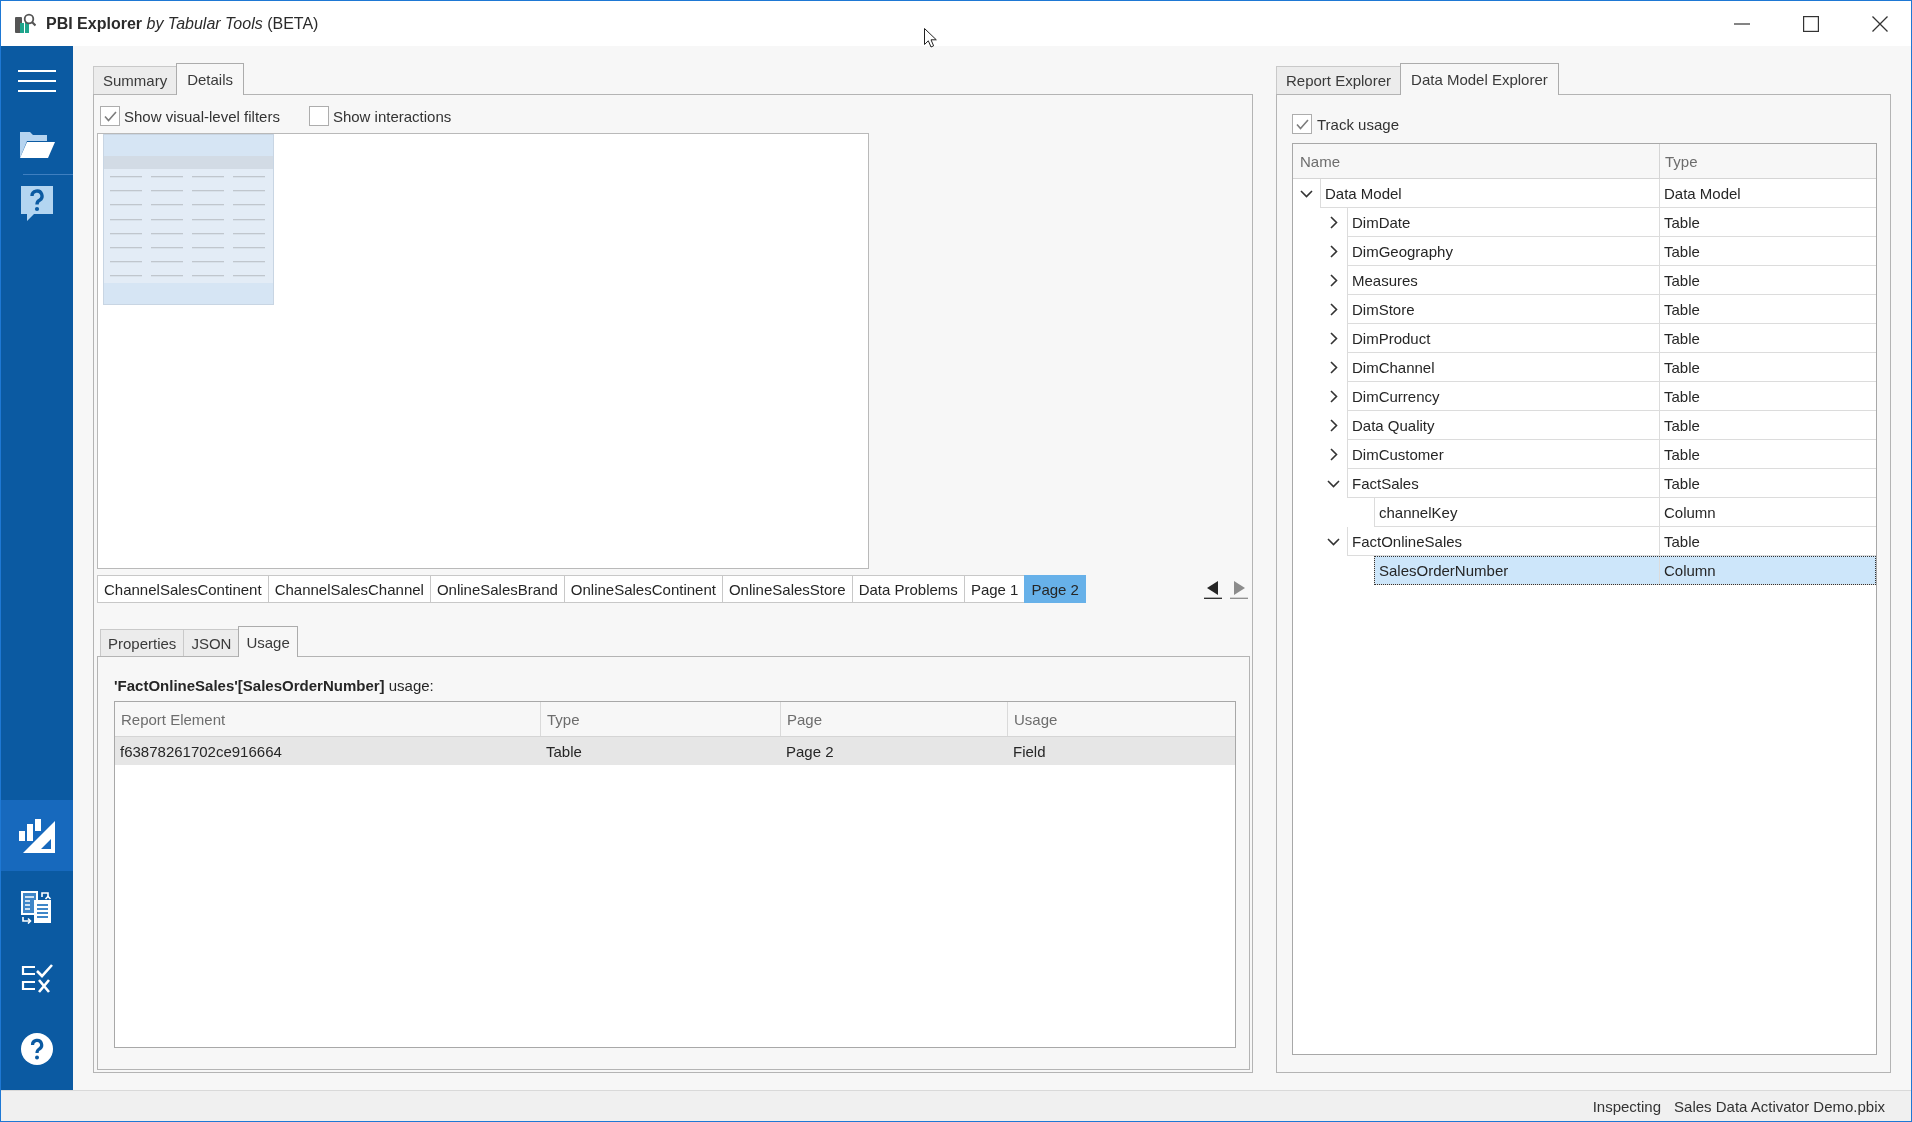 This screenshot has height=1122, width=1912. What do you see at coordinates (675, 751) in the screenshot?
I see `usage-row: f63878261702ce916664 Table Page 2 Field` at bounding box center [675, 751].